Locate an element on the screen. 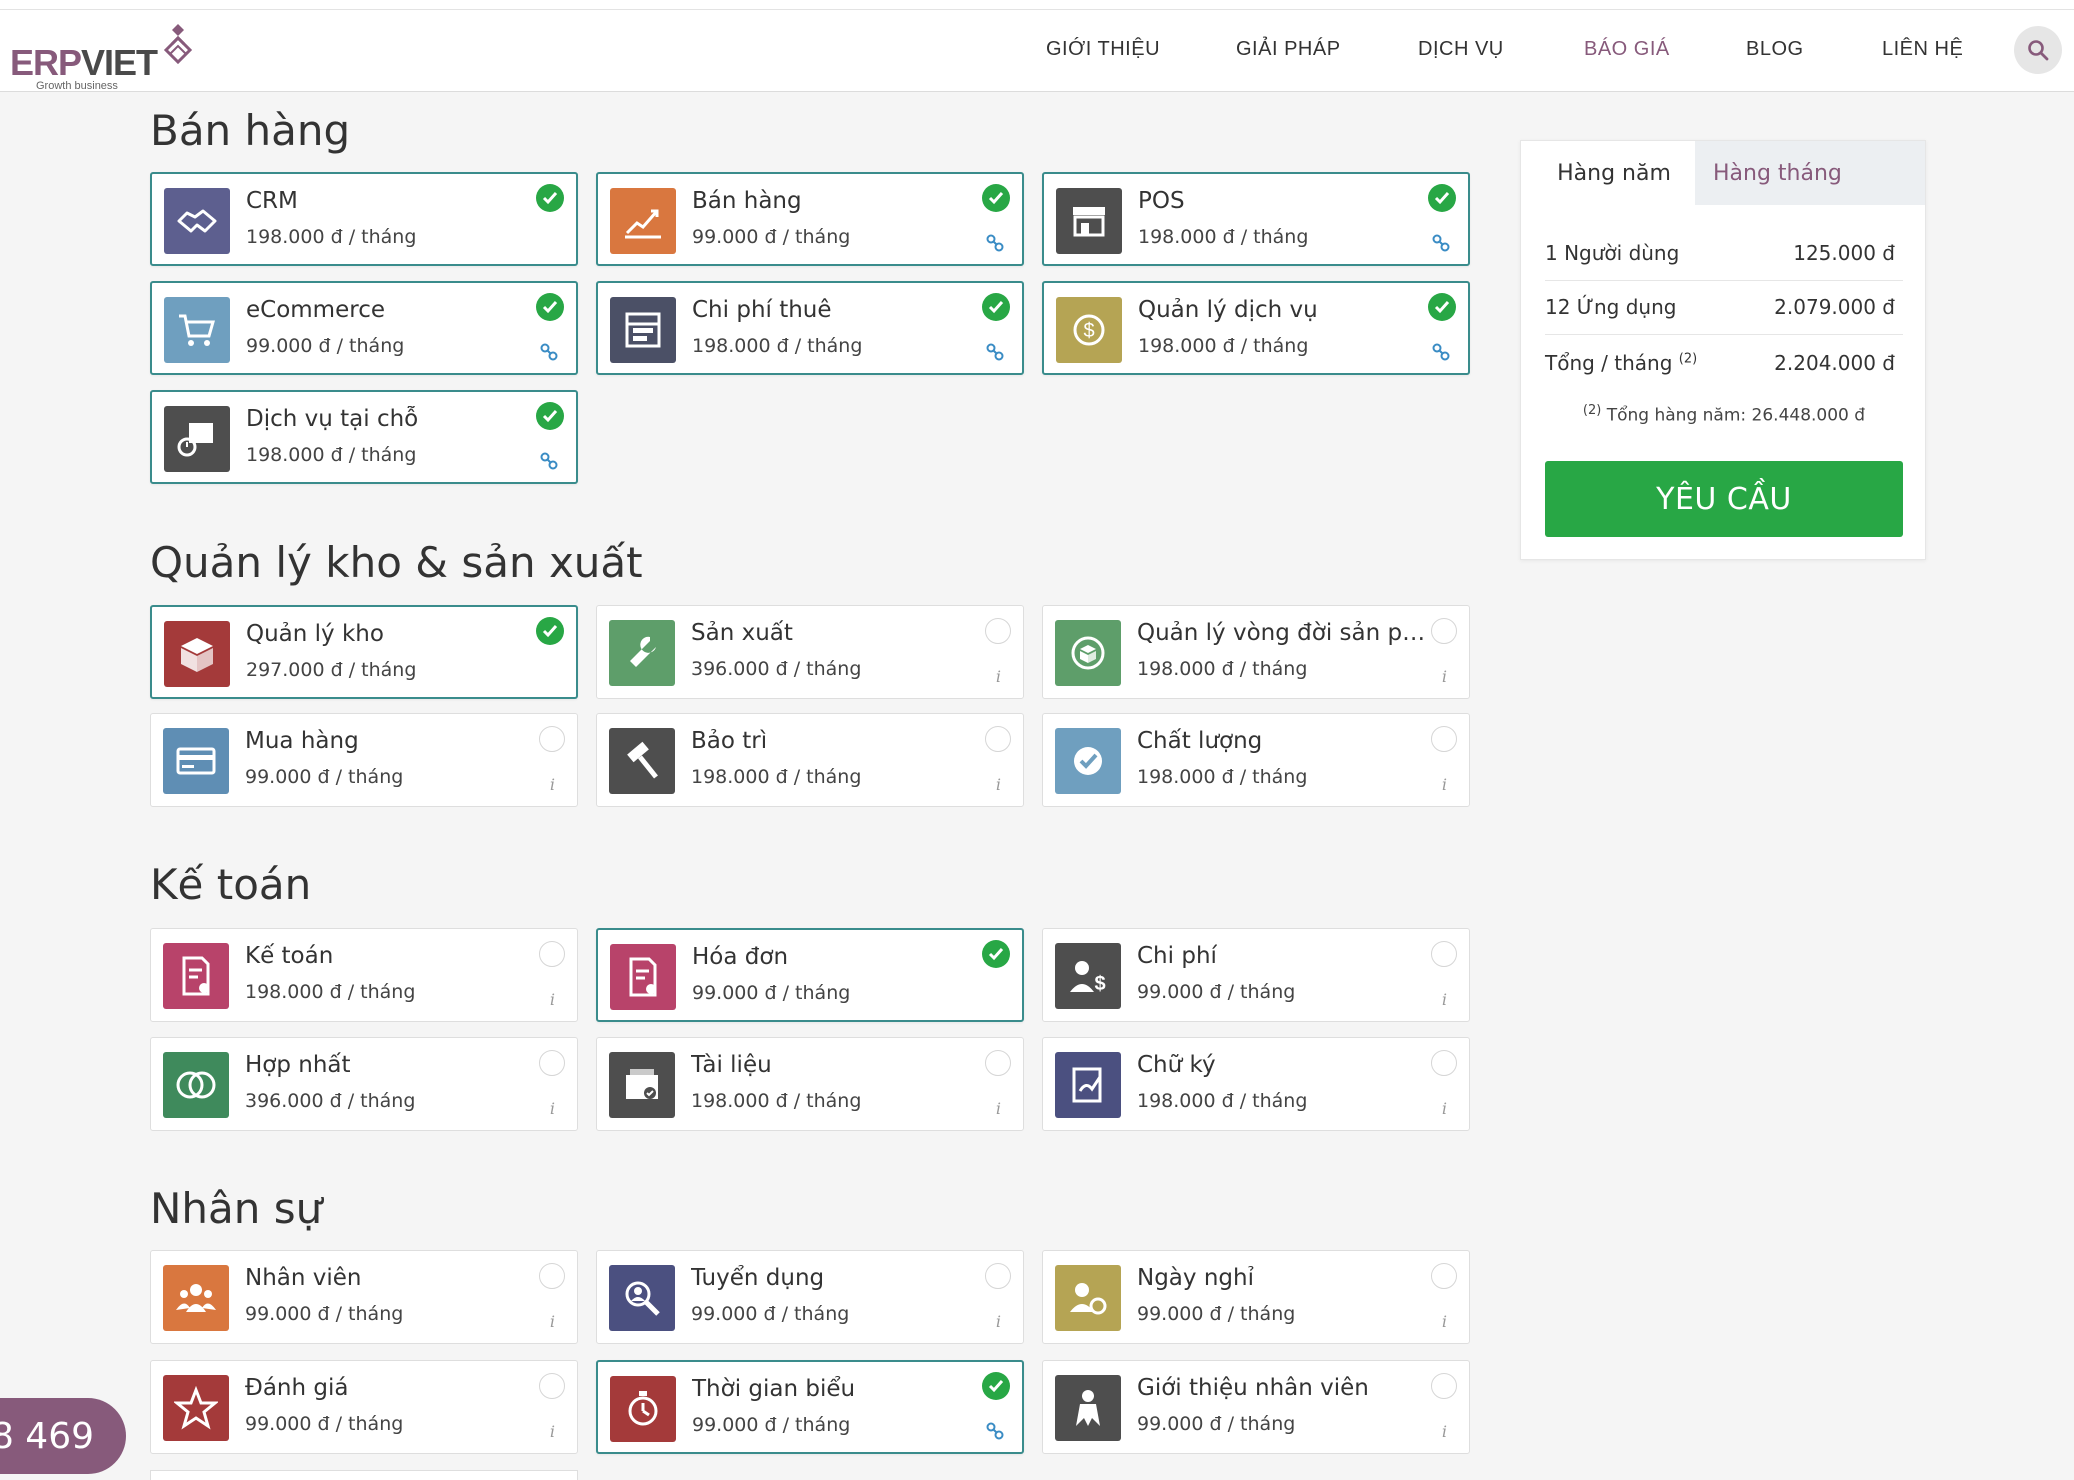  app-card: Nhân viên 99.000 đ / tháng i is located at coordinates (364, 1297).